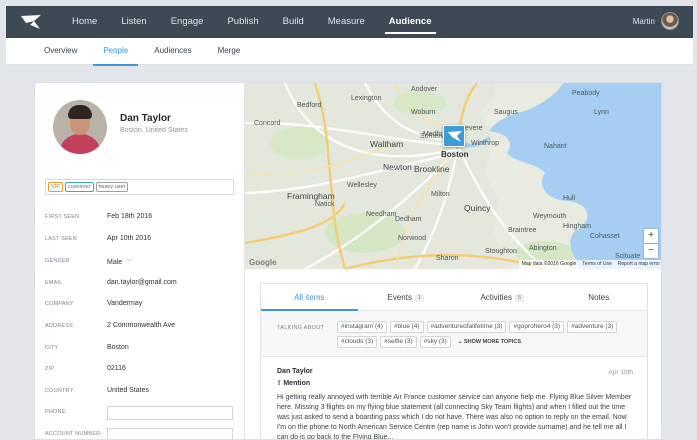 The image size is (697, 440). Describe the element at coordinates (628, 256) in the screenshot. I see `map-label: Scituate` at that location.